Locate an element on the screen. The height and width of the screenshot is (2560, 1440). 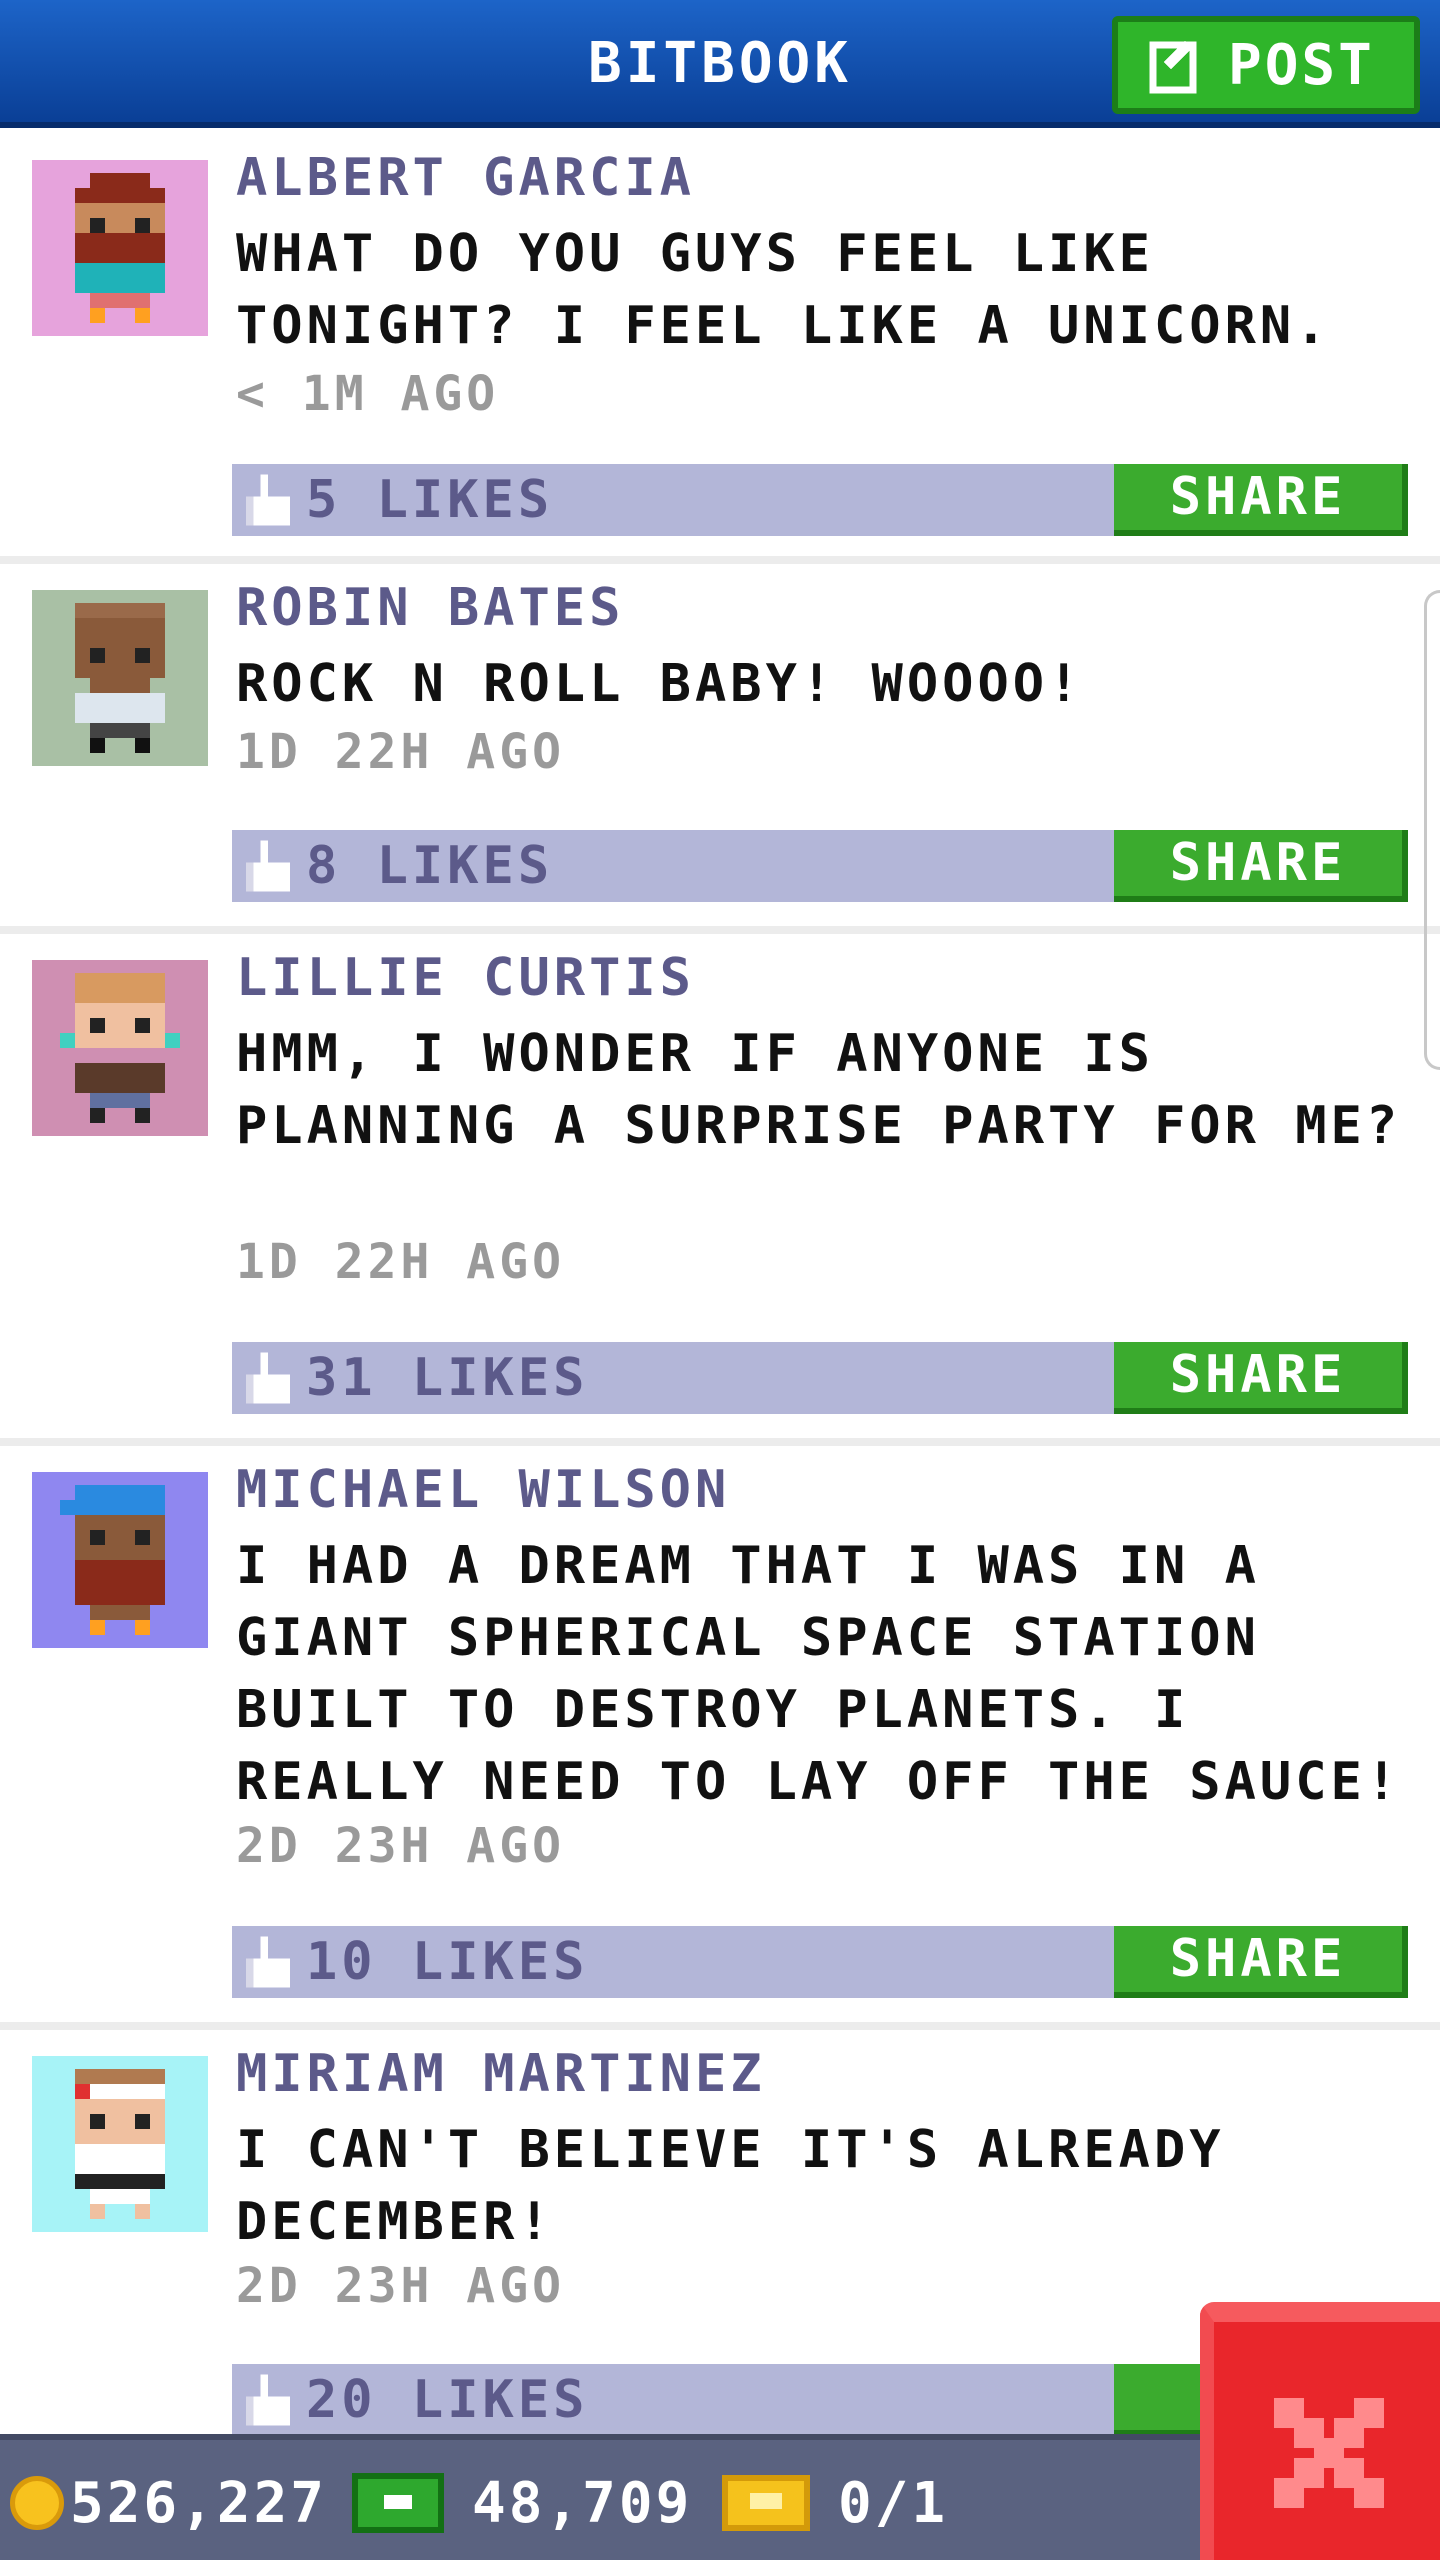
cash-stat: 48,709 is located at coordinates (522, 2500).